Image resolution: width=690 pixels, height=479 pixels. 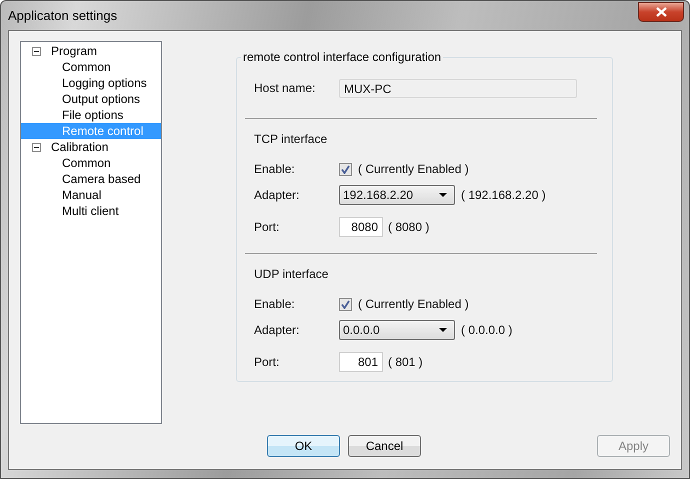 I want to click on close-button, so click(x=661, y=12).